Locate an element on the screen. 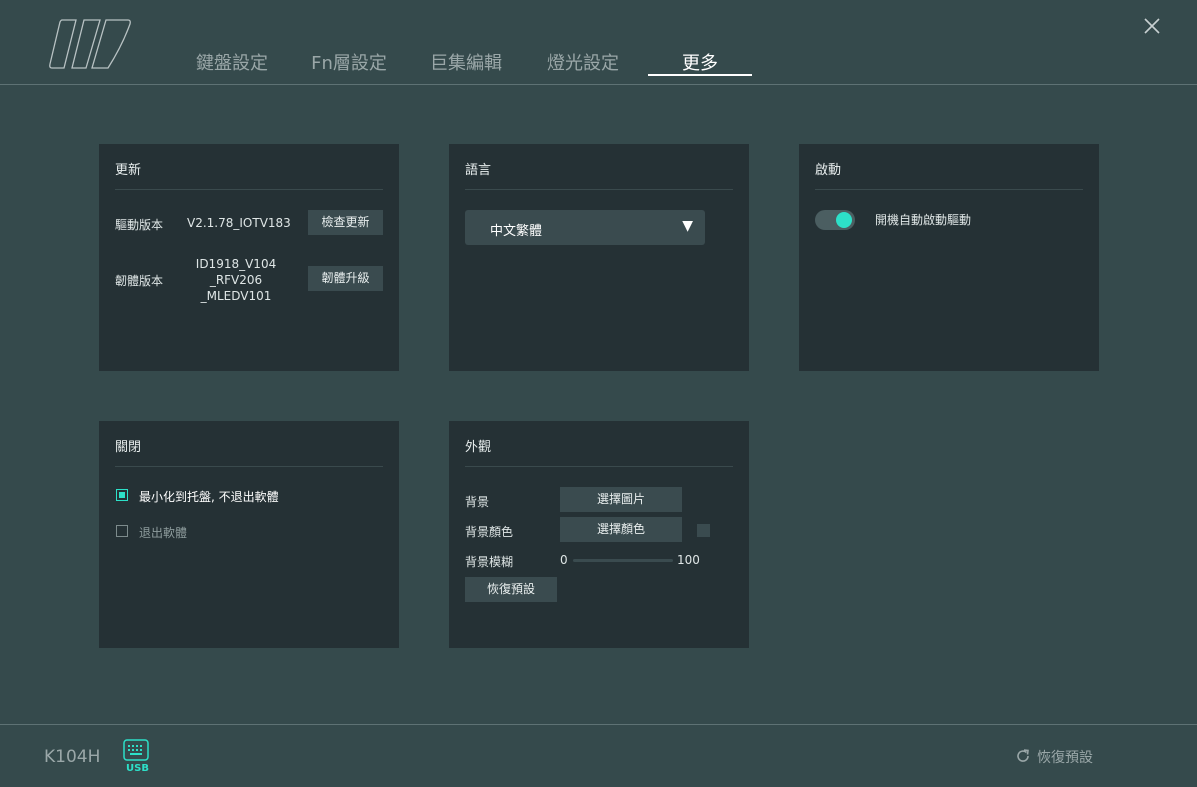 This screenshot has width=1197, height=787. startup-panel-title: 啟動 is located at coordinates (828, 170).